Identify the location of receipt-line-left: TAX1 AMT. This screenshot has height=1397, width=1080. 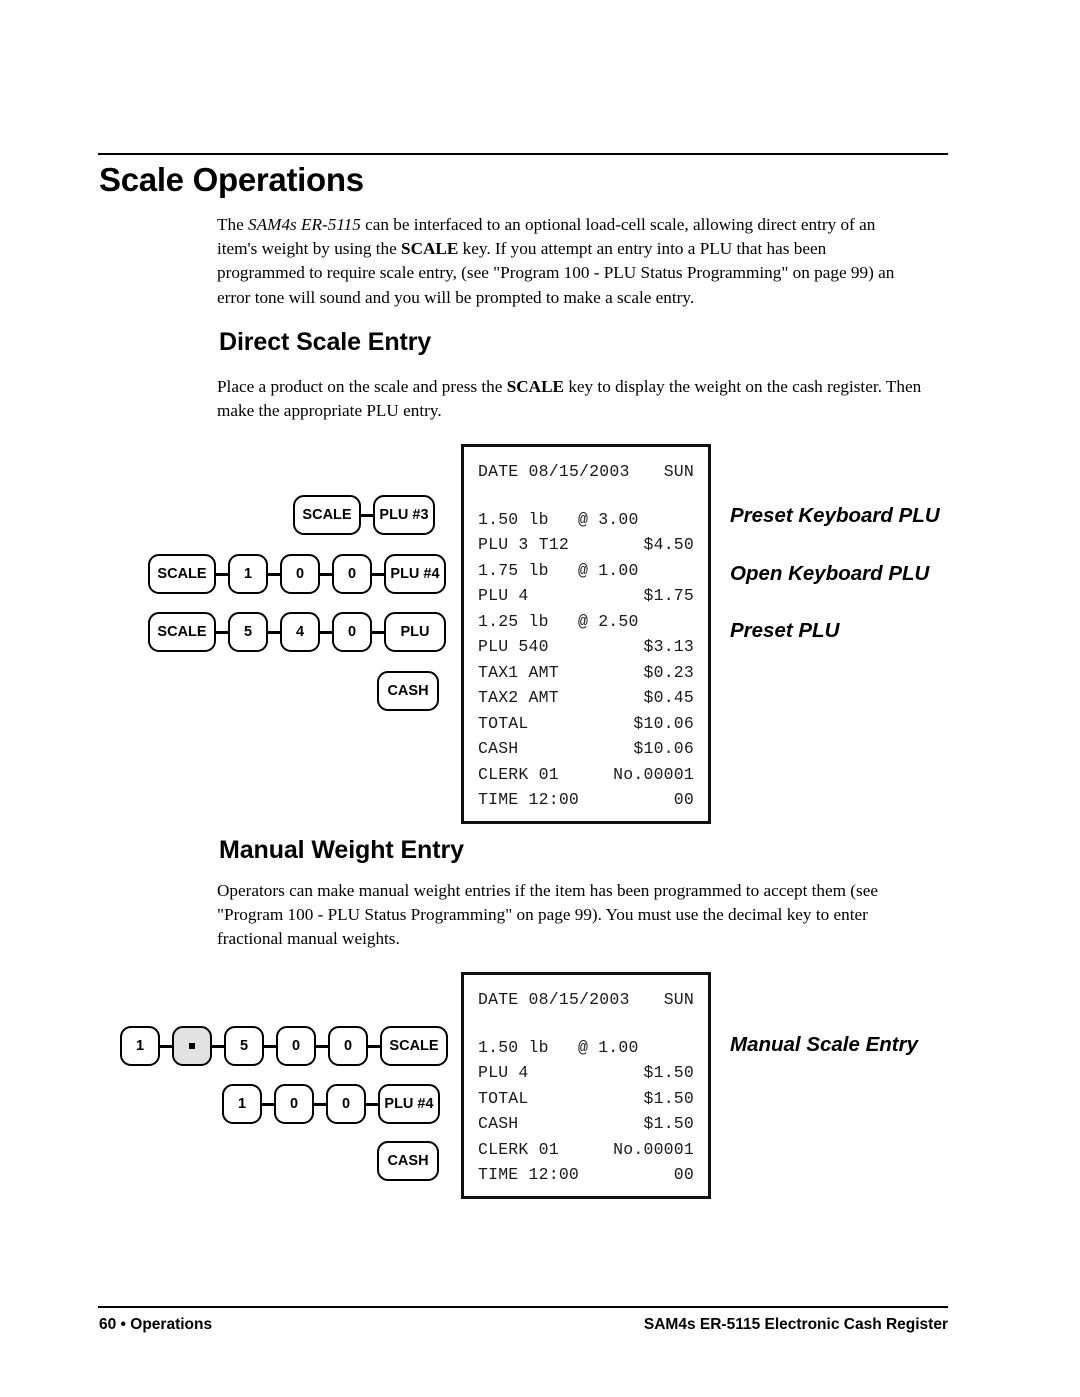
(518, 672).